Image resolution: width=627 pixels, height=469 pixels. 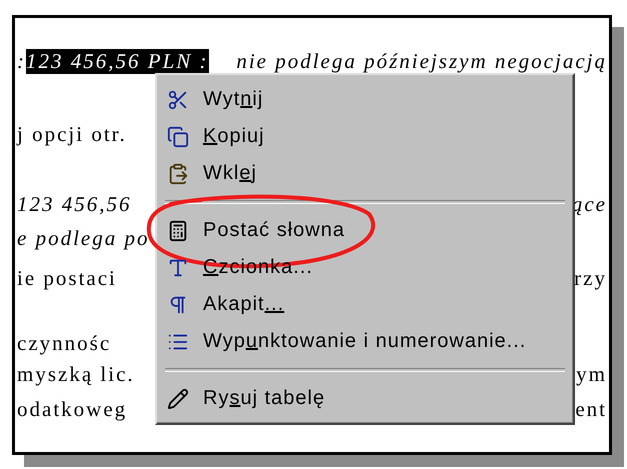 I want to click on document-text: j opcji otr., so click(x=72, y=134).